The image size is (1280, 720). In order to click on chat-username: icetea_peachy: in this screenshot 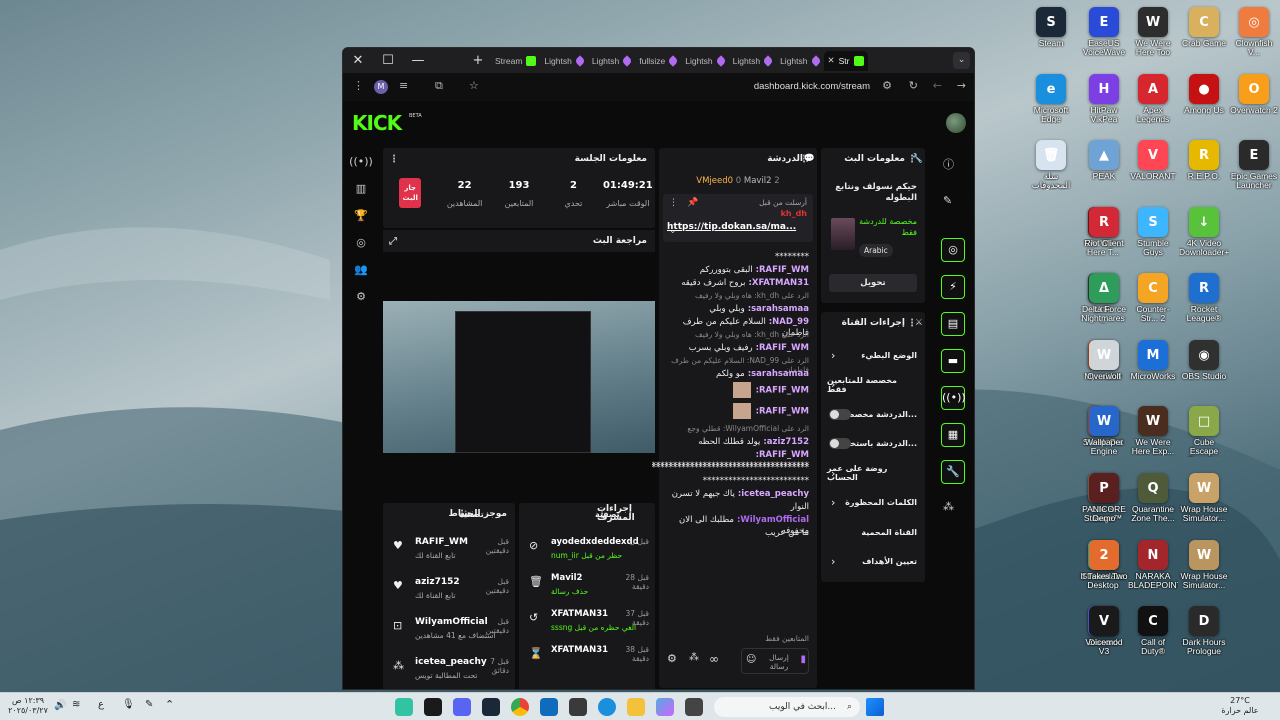, I will do `click(772, 494)`.